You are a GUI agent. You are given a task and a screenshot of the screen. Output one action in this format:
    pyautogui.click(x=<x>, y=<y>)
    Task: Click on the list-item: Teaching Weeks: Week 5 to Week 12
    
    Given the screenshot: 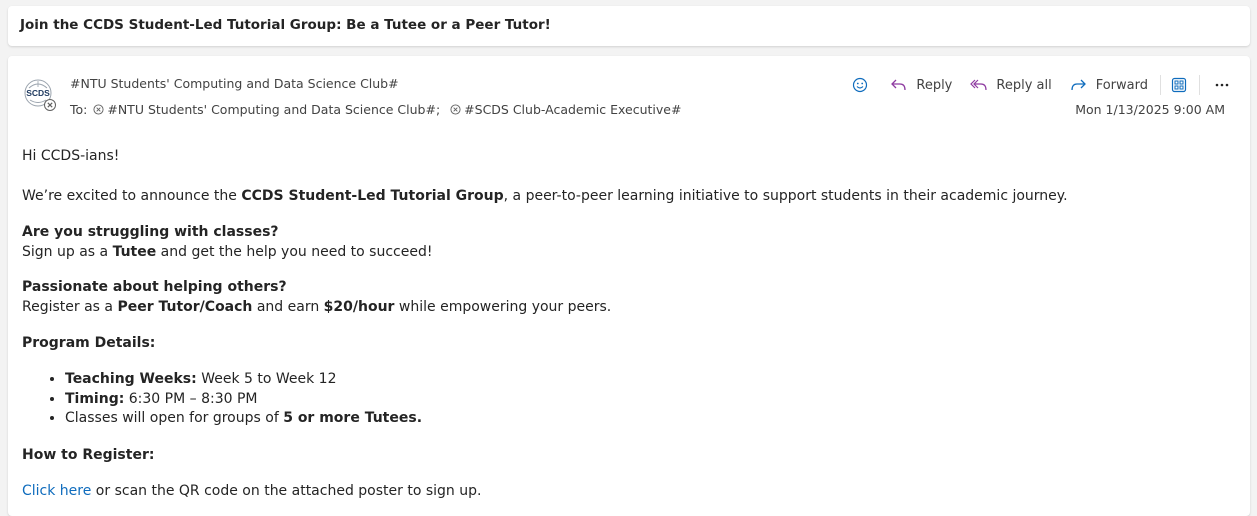 What is the action you would take?
    pyautogui.click(x=643, y=380)
    